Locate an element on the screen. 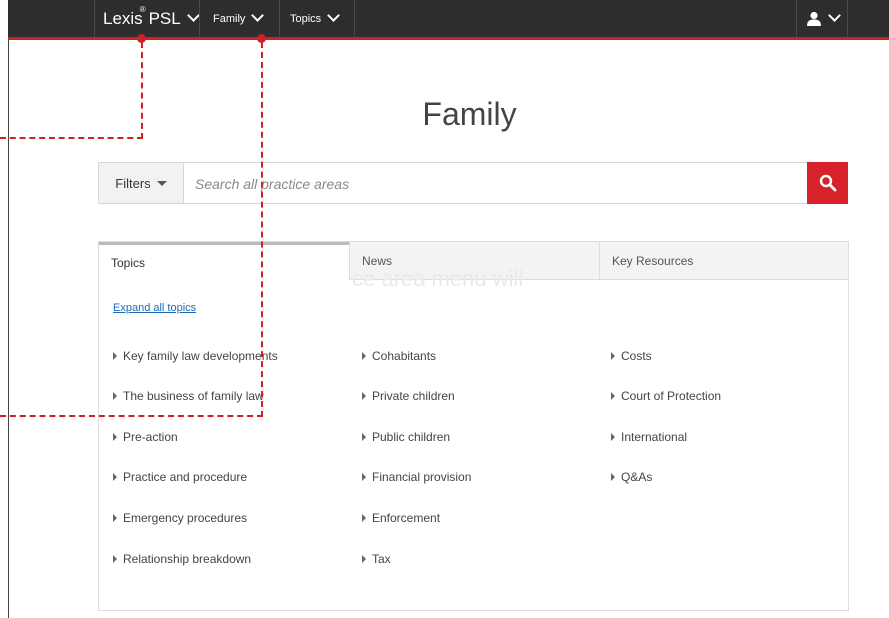 The width and height of the screenshot is (889, 618). topic-link: Public children is located at coordinates (406, 437).